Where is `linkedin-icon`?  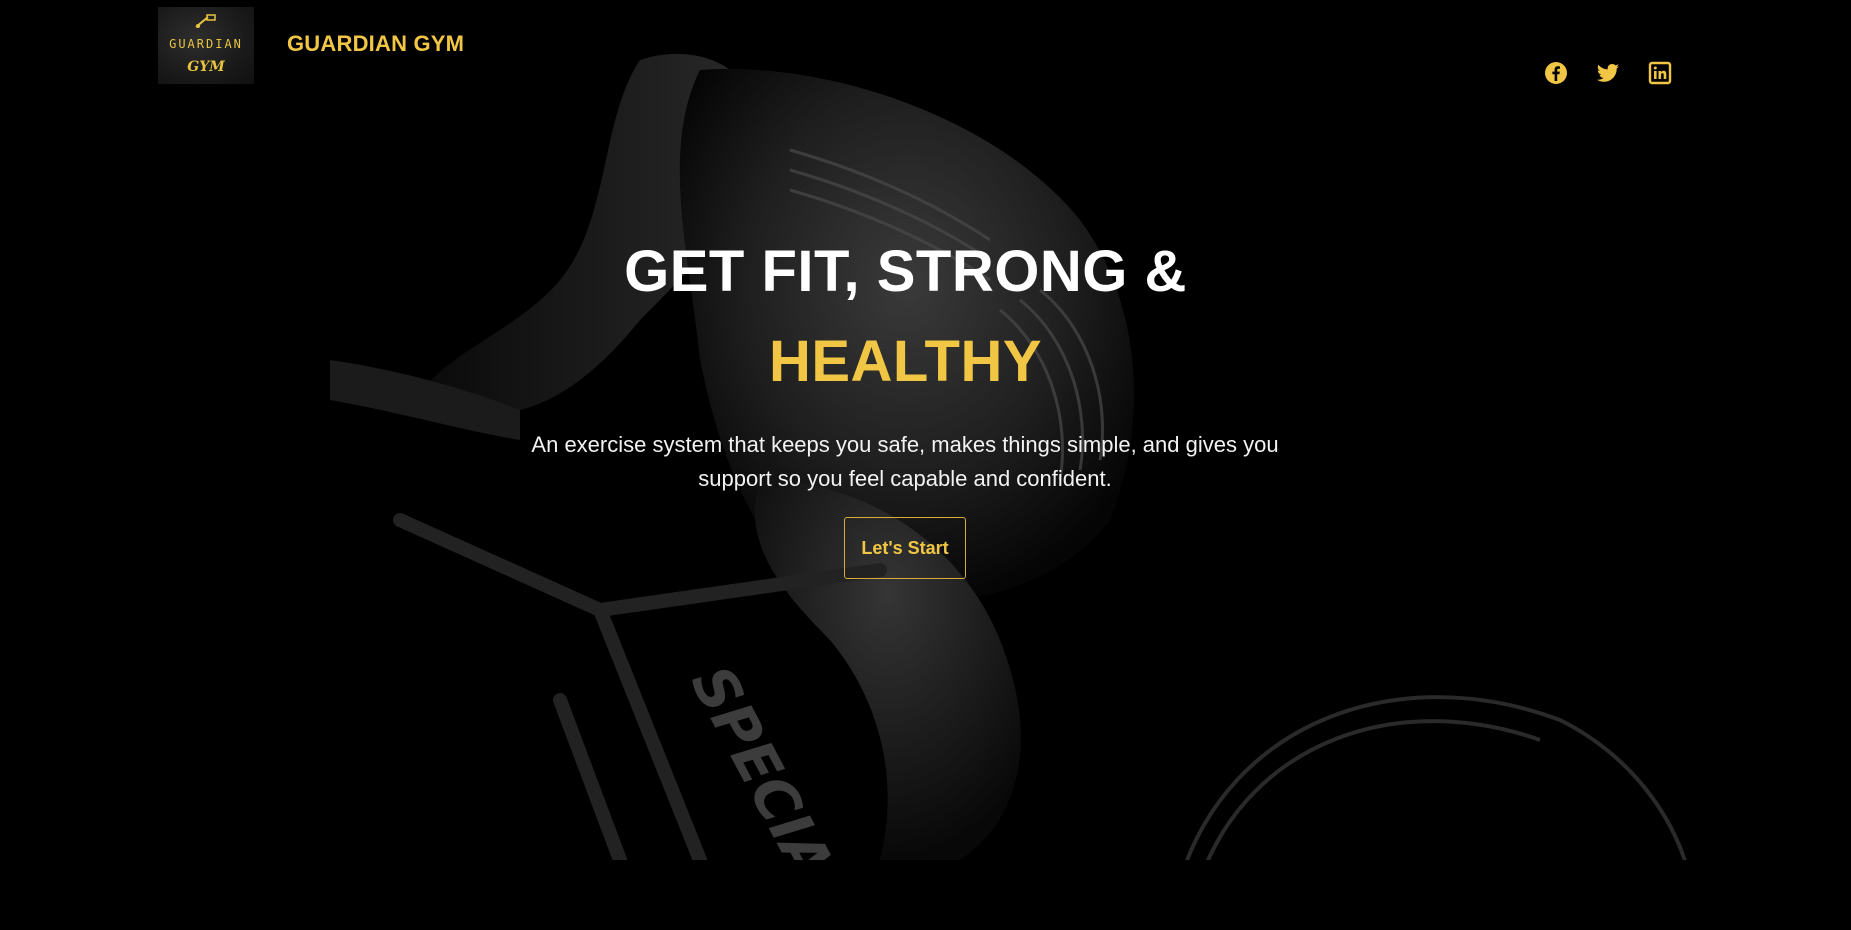
linkedin-icon is located at coordinates (1660, 73).